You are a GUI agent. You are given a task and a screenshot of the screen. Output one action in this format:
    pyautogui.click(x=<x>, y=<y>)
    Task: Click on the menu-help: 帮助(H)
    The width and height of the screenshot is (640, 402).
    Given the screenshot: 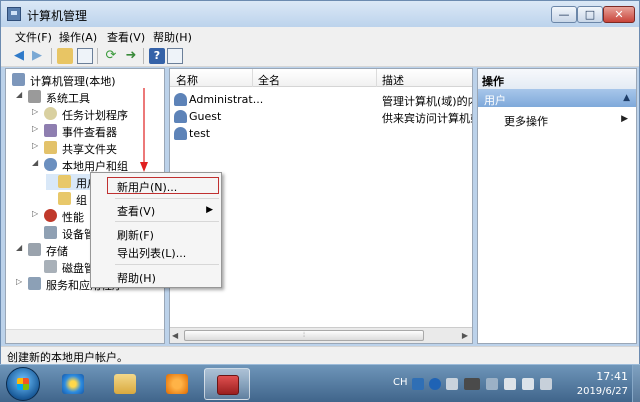 What is the action you would take?
    pyautogui.click(x=172, y=37)
    